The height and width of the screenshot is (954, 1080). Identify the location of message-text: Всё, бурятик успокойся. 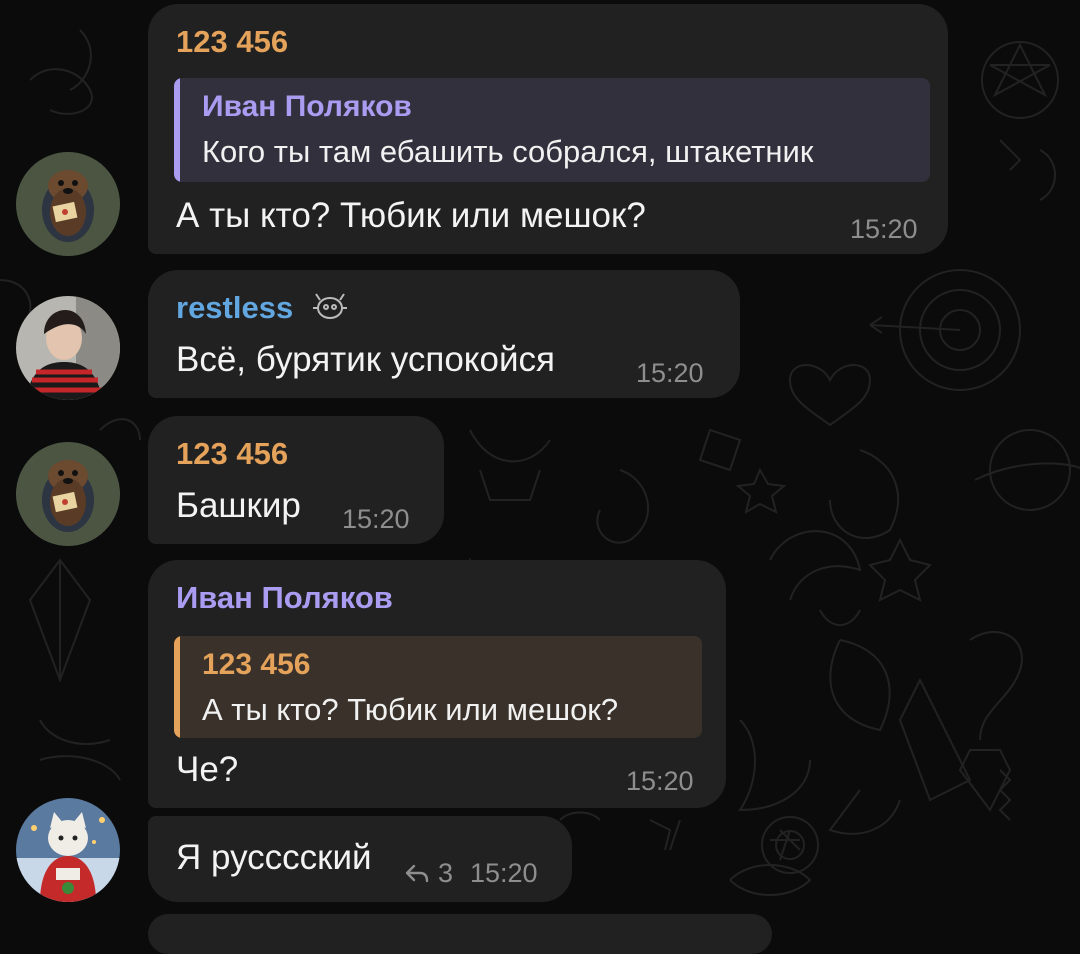
(365, 359).